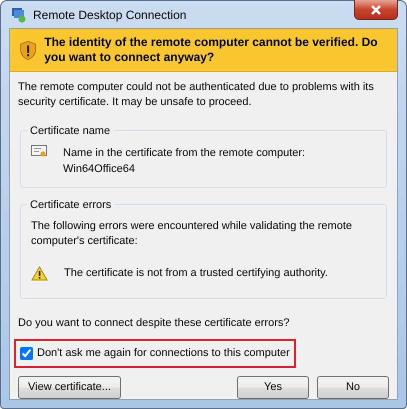 This screenshot has width=407, height=409. Describe the element at coordinates (191, 233) in the screenshot. I see `errors-intro-text: The following errors were encountered while validating the remote computer's certificate:` at that location.